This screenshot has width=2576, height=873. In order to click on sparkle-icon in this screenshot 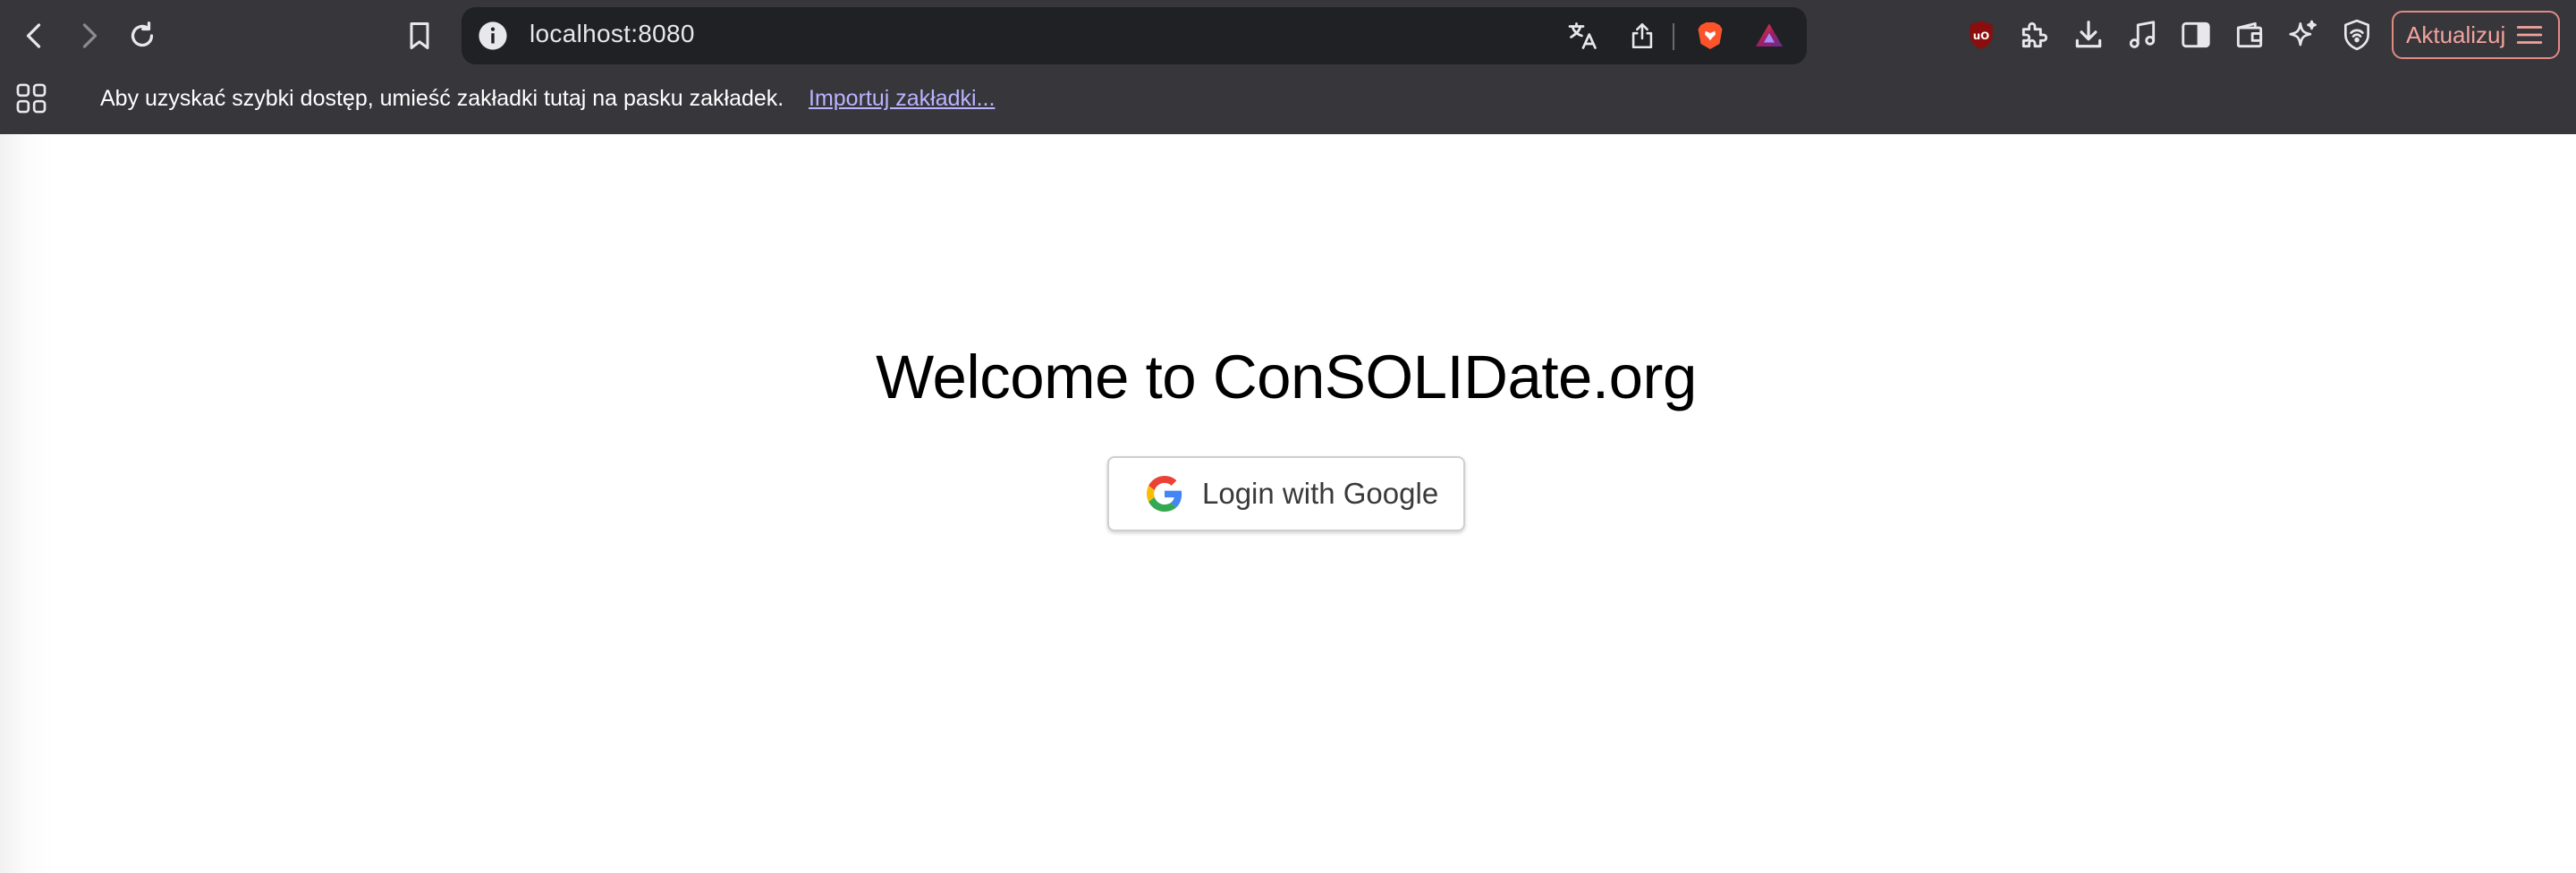, I will do `click(2303, 33)`.